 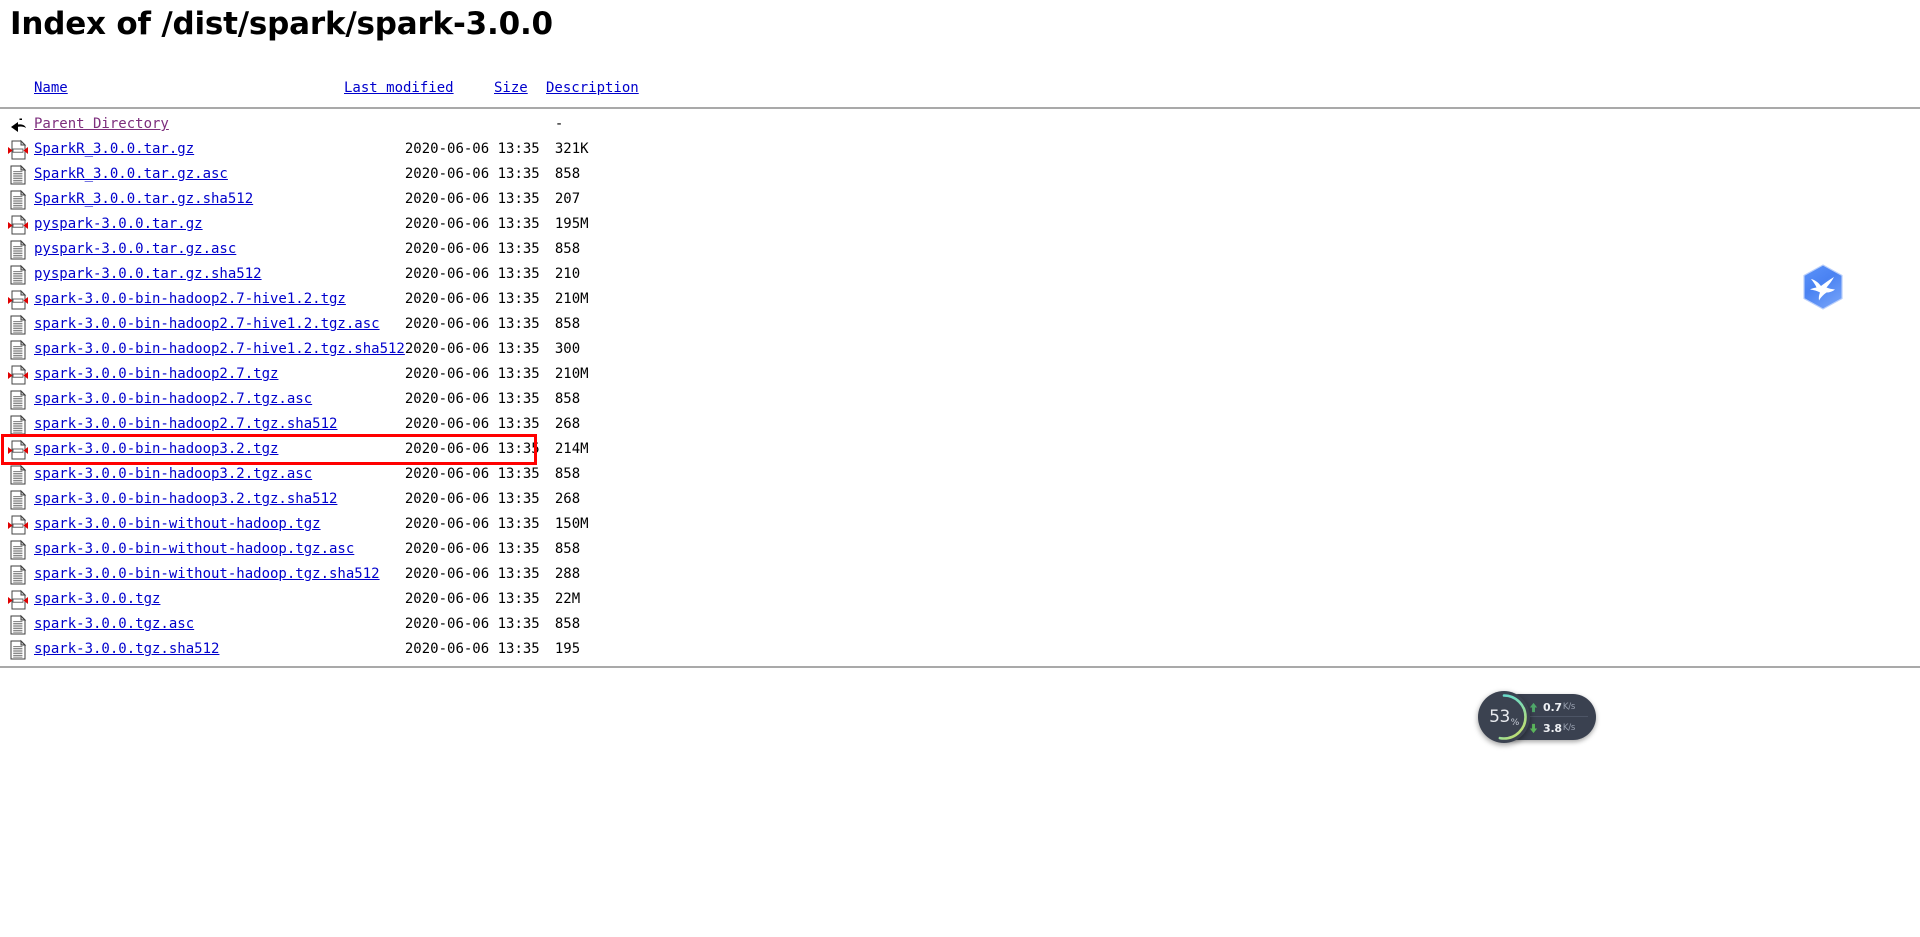 I want to click on file-link: spark-3.0.0.tgz.sha512, so click(x=126, y=649).